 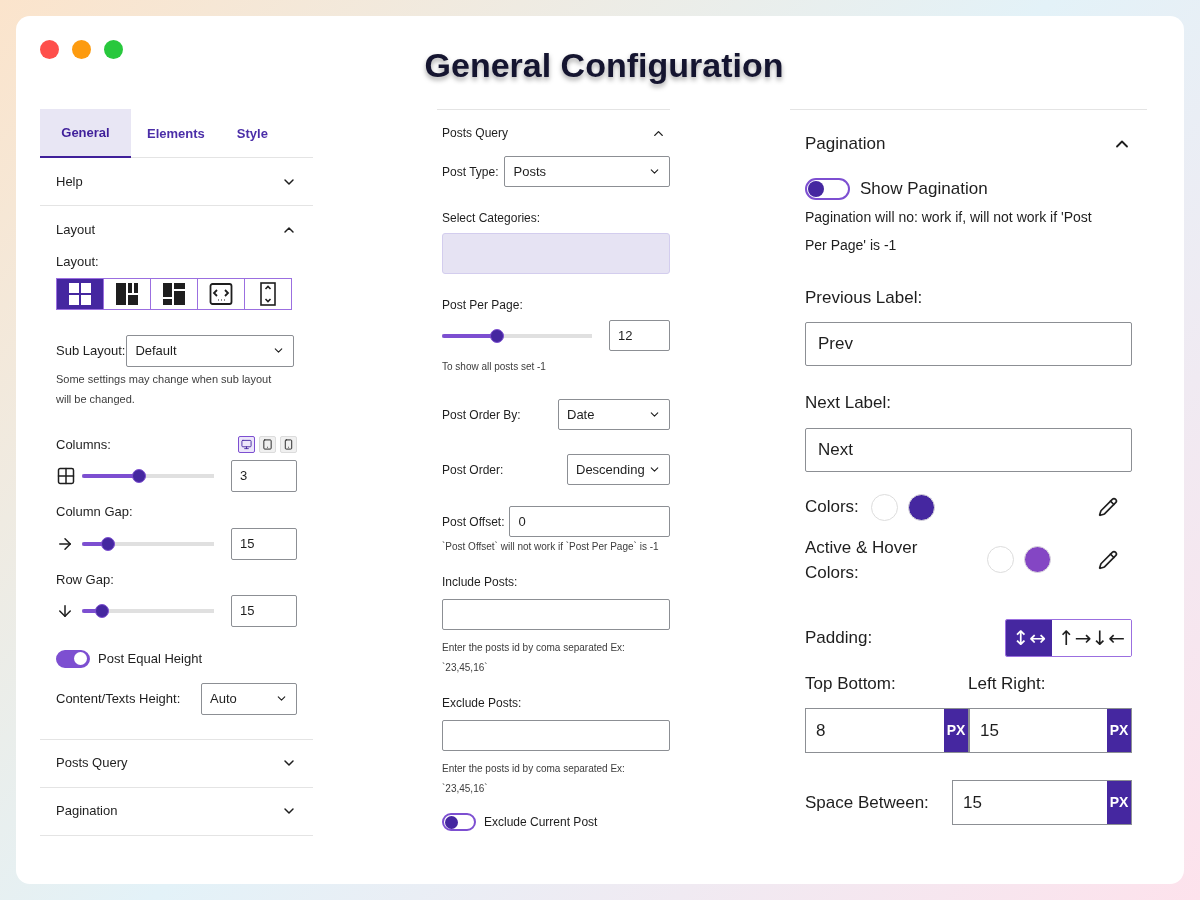 What do you see at coordinates (249, 698) in the screenshot?
I see `select-dropdown: Auto` at bounding box center [249, 698].